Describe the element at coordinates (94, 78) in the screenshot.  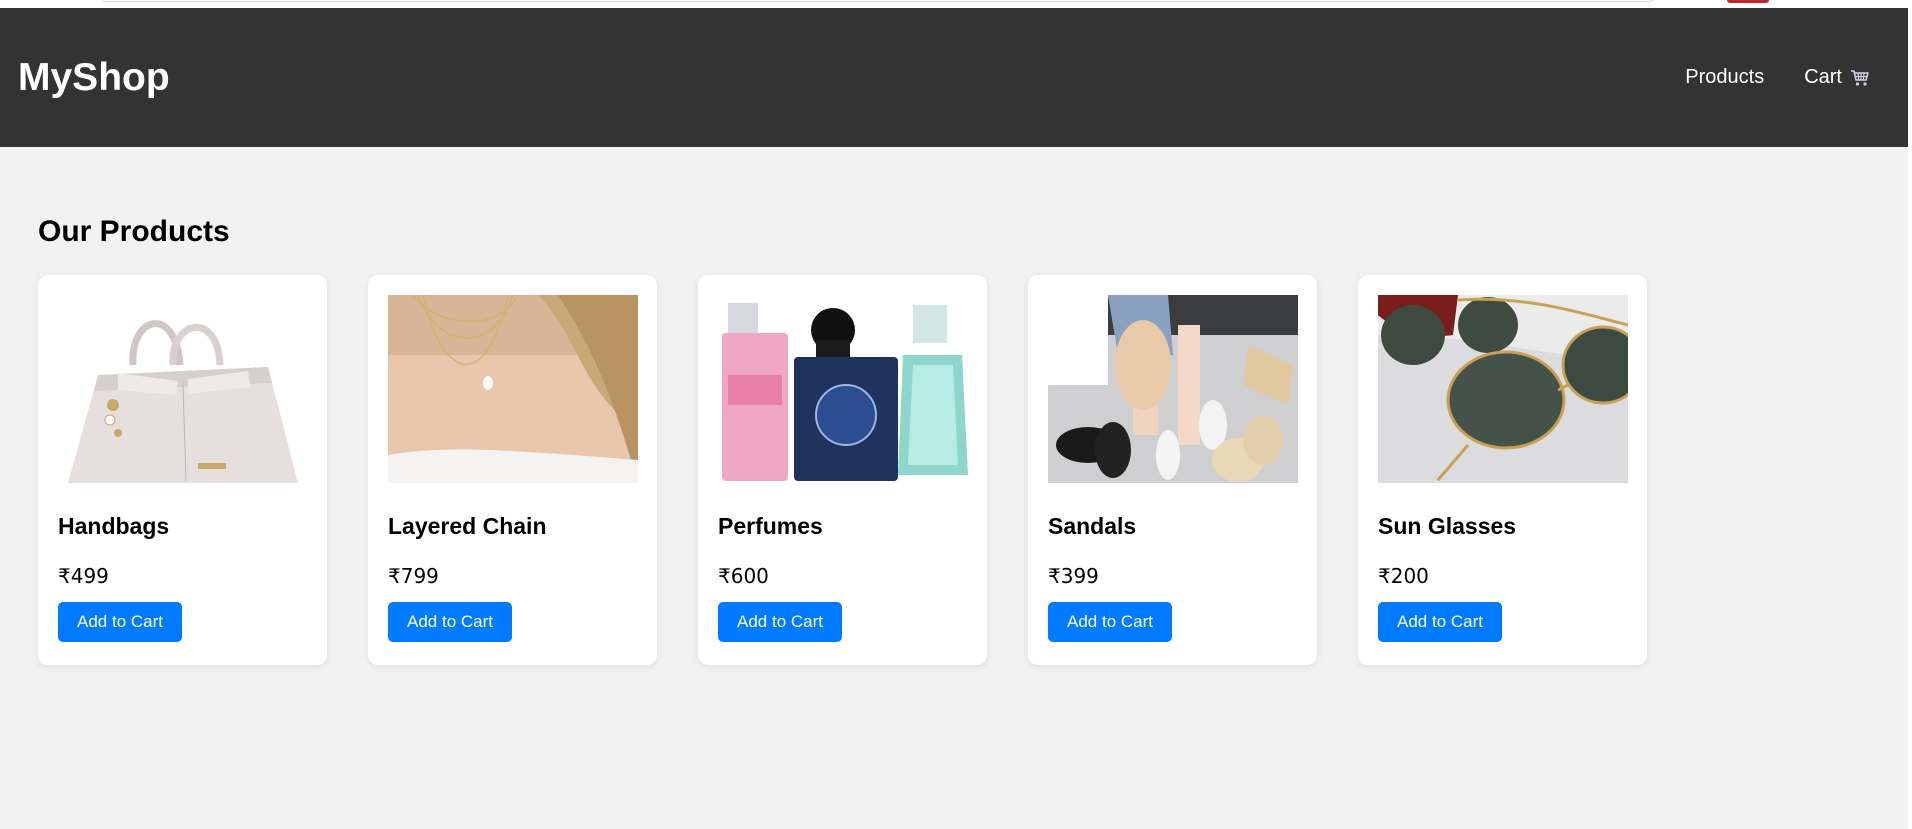
I see `site-logo: MyShop` at that location.